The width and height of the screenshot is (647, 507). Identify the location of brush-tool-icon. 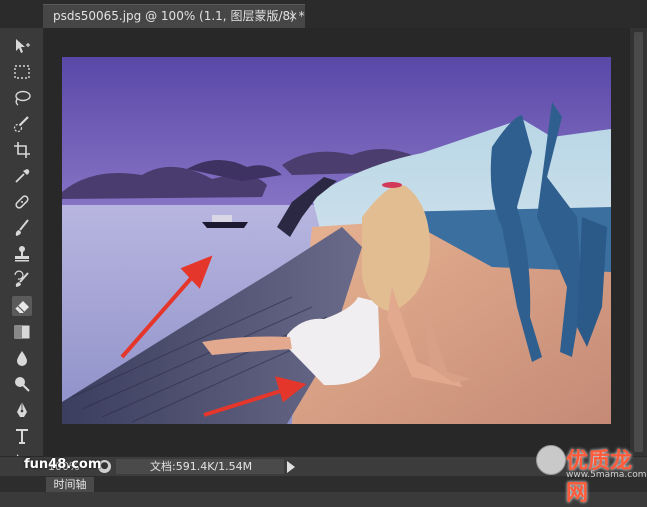
(22, 228).